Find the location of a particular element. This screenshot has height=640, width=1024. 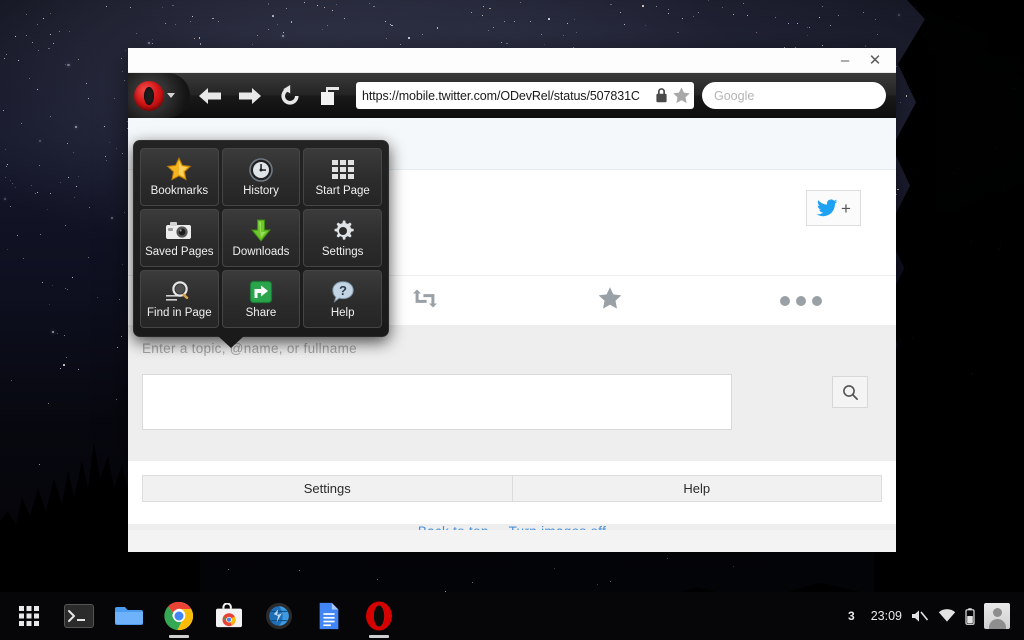

tray-notification-count: 3 is located at coordinates (851, 616).